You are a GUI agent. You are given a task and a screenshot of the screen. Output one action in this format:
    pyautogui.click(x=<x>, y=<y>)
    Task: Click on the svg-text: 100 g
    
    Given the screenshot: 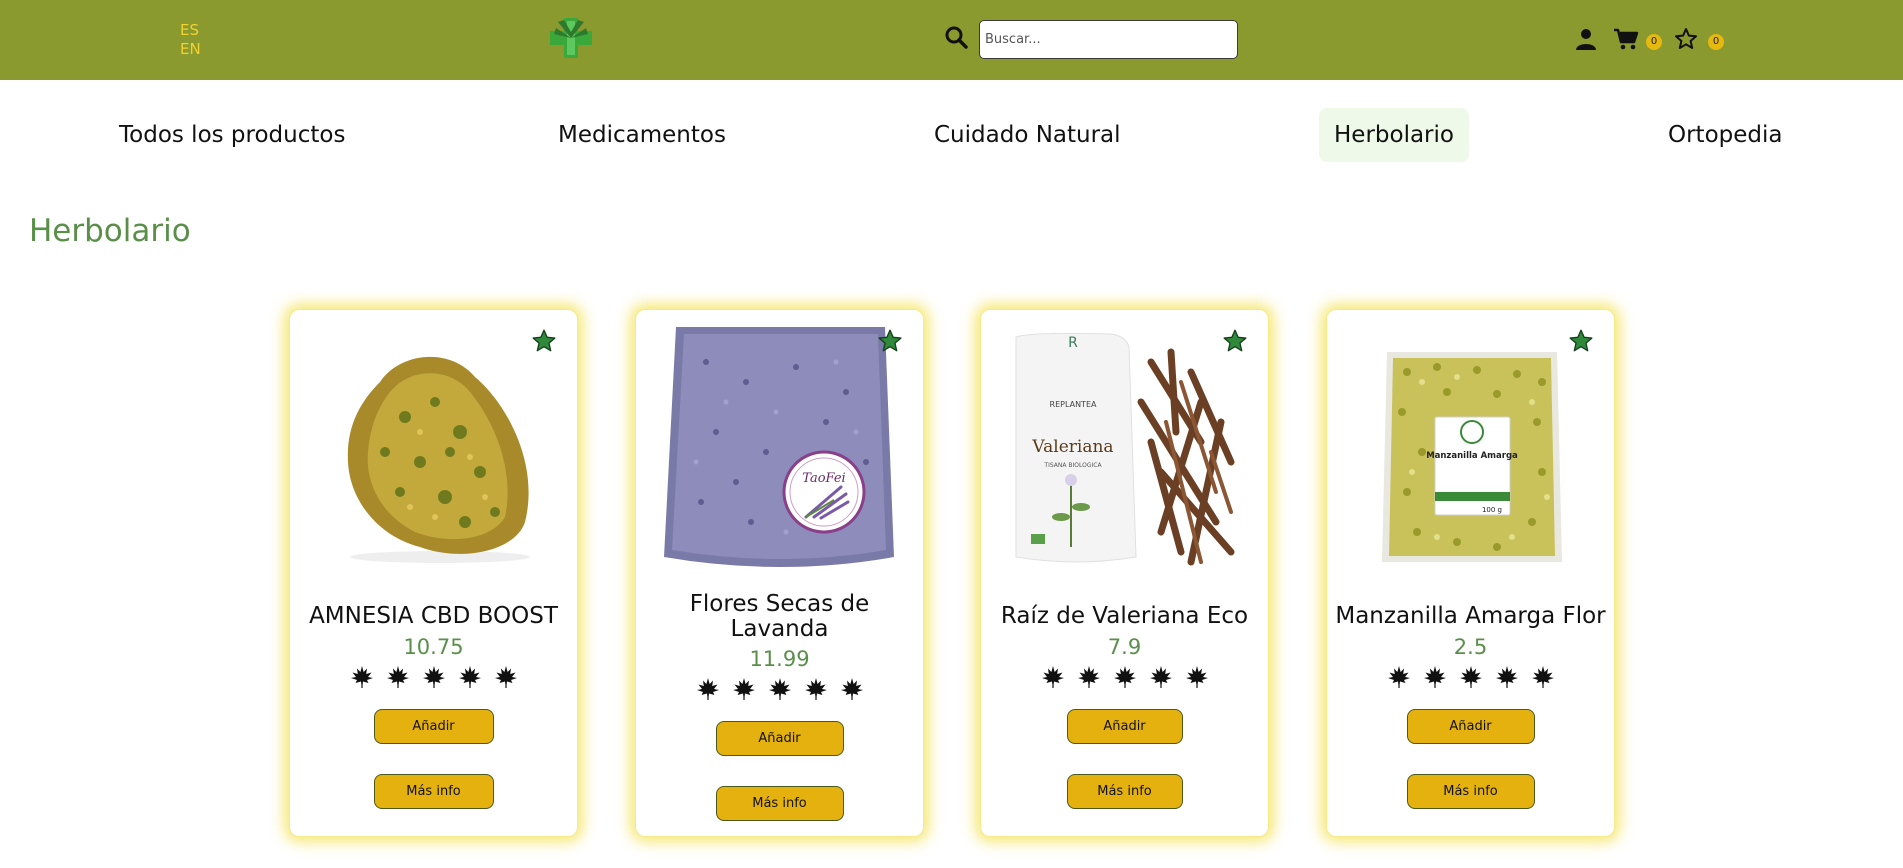 What is the action you would take?
    pyautogui.click(x=1492, y=510)
    